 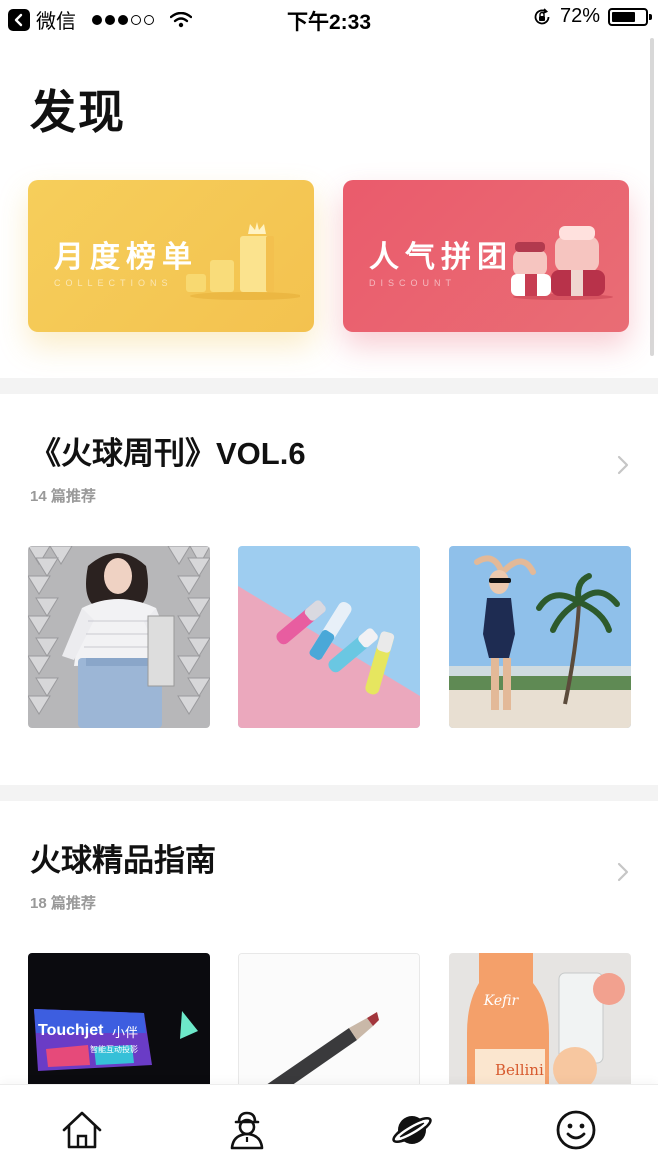 I want to click on lip-pencil-photo, so click(x=329, y=1019).